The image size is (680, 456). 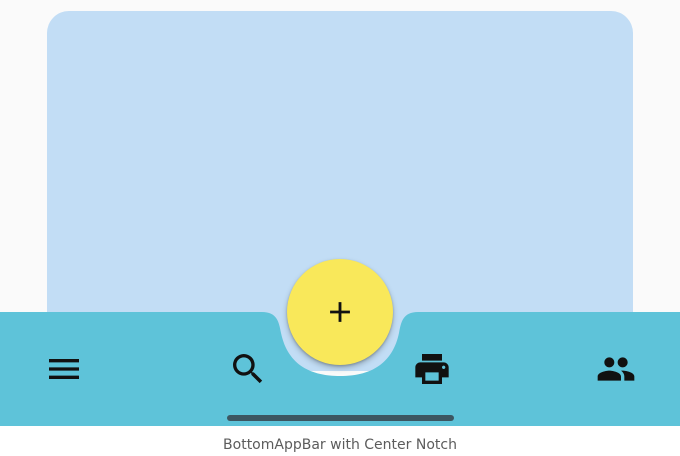 I want to click on search-icon, so click(x=248, y=369).